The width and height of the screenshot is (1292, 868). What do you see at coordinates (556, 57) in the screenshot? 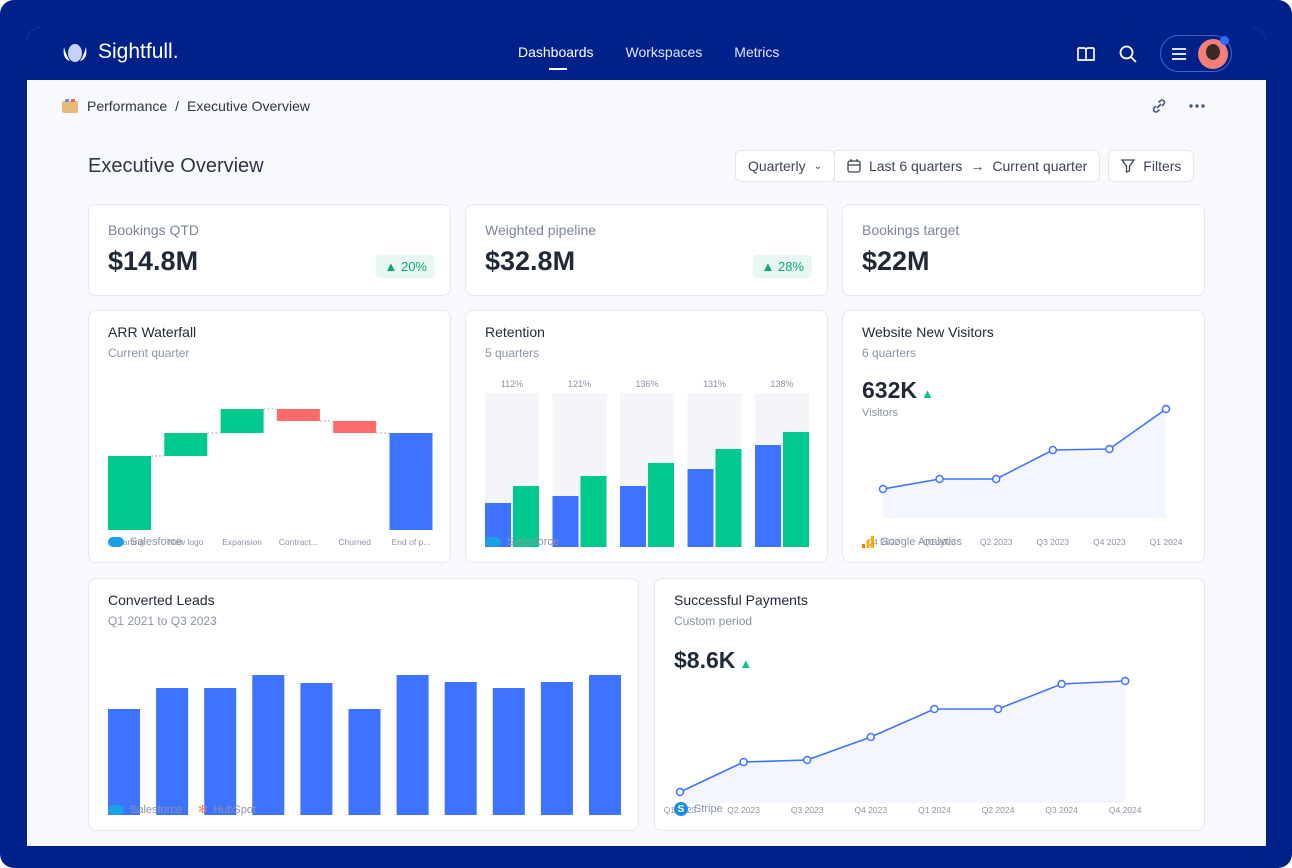
I see `nav-dashboards: Dashboards` at bounding box center [556, 57].